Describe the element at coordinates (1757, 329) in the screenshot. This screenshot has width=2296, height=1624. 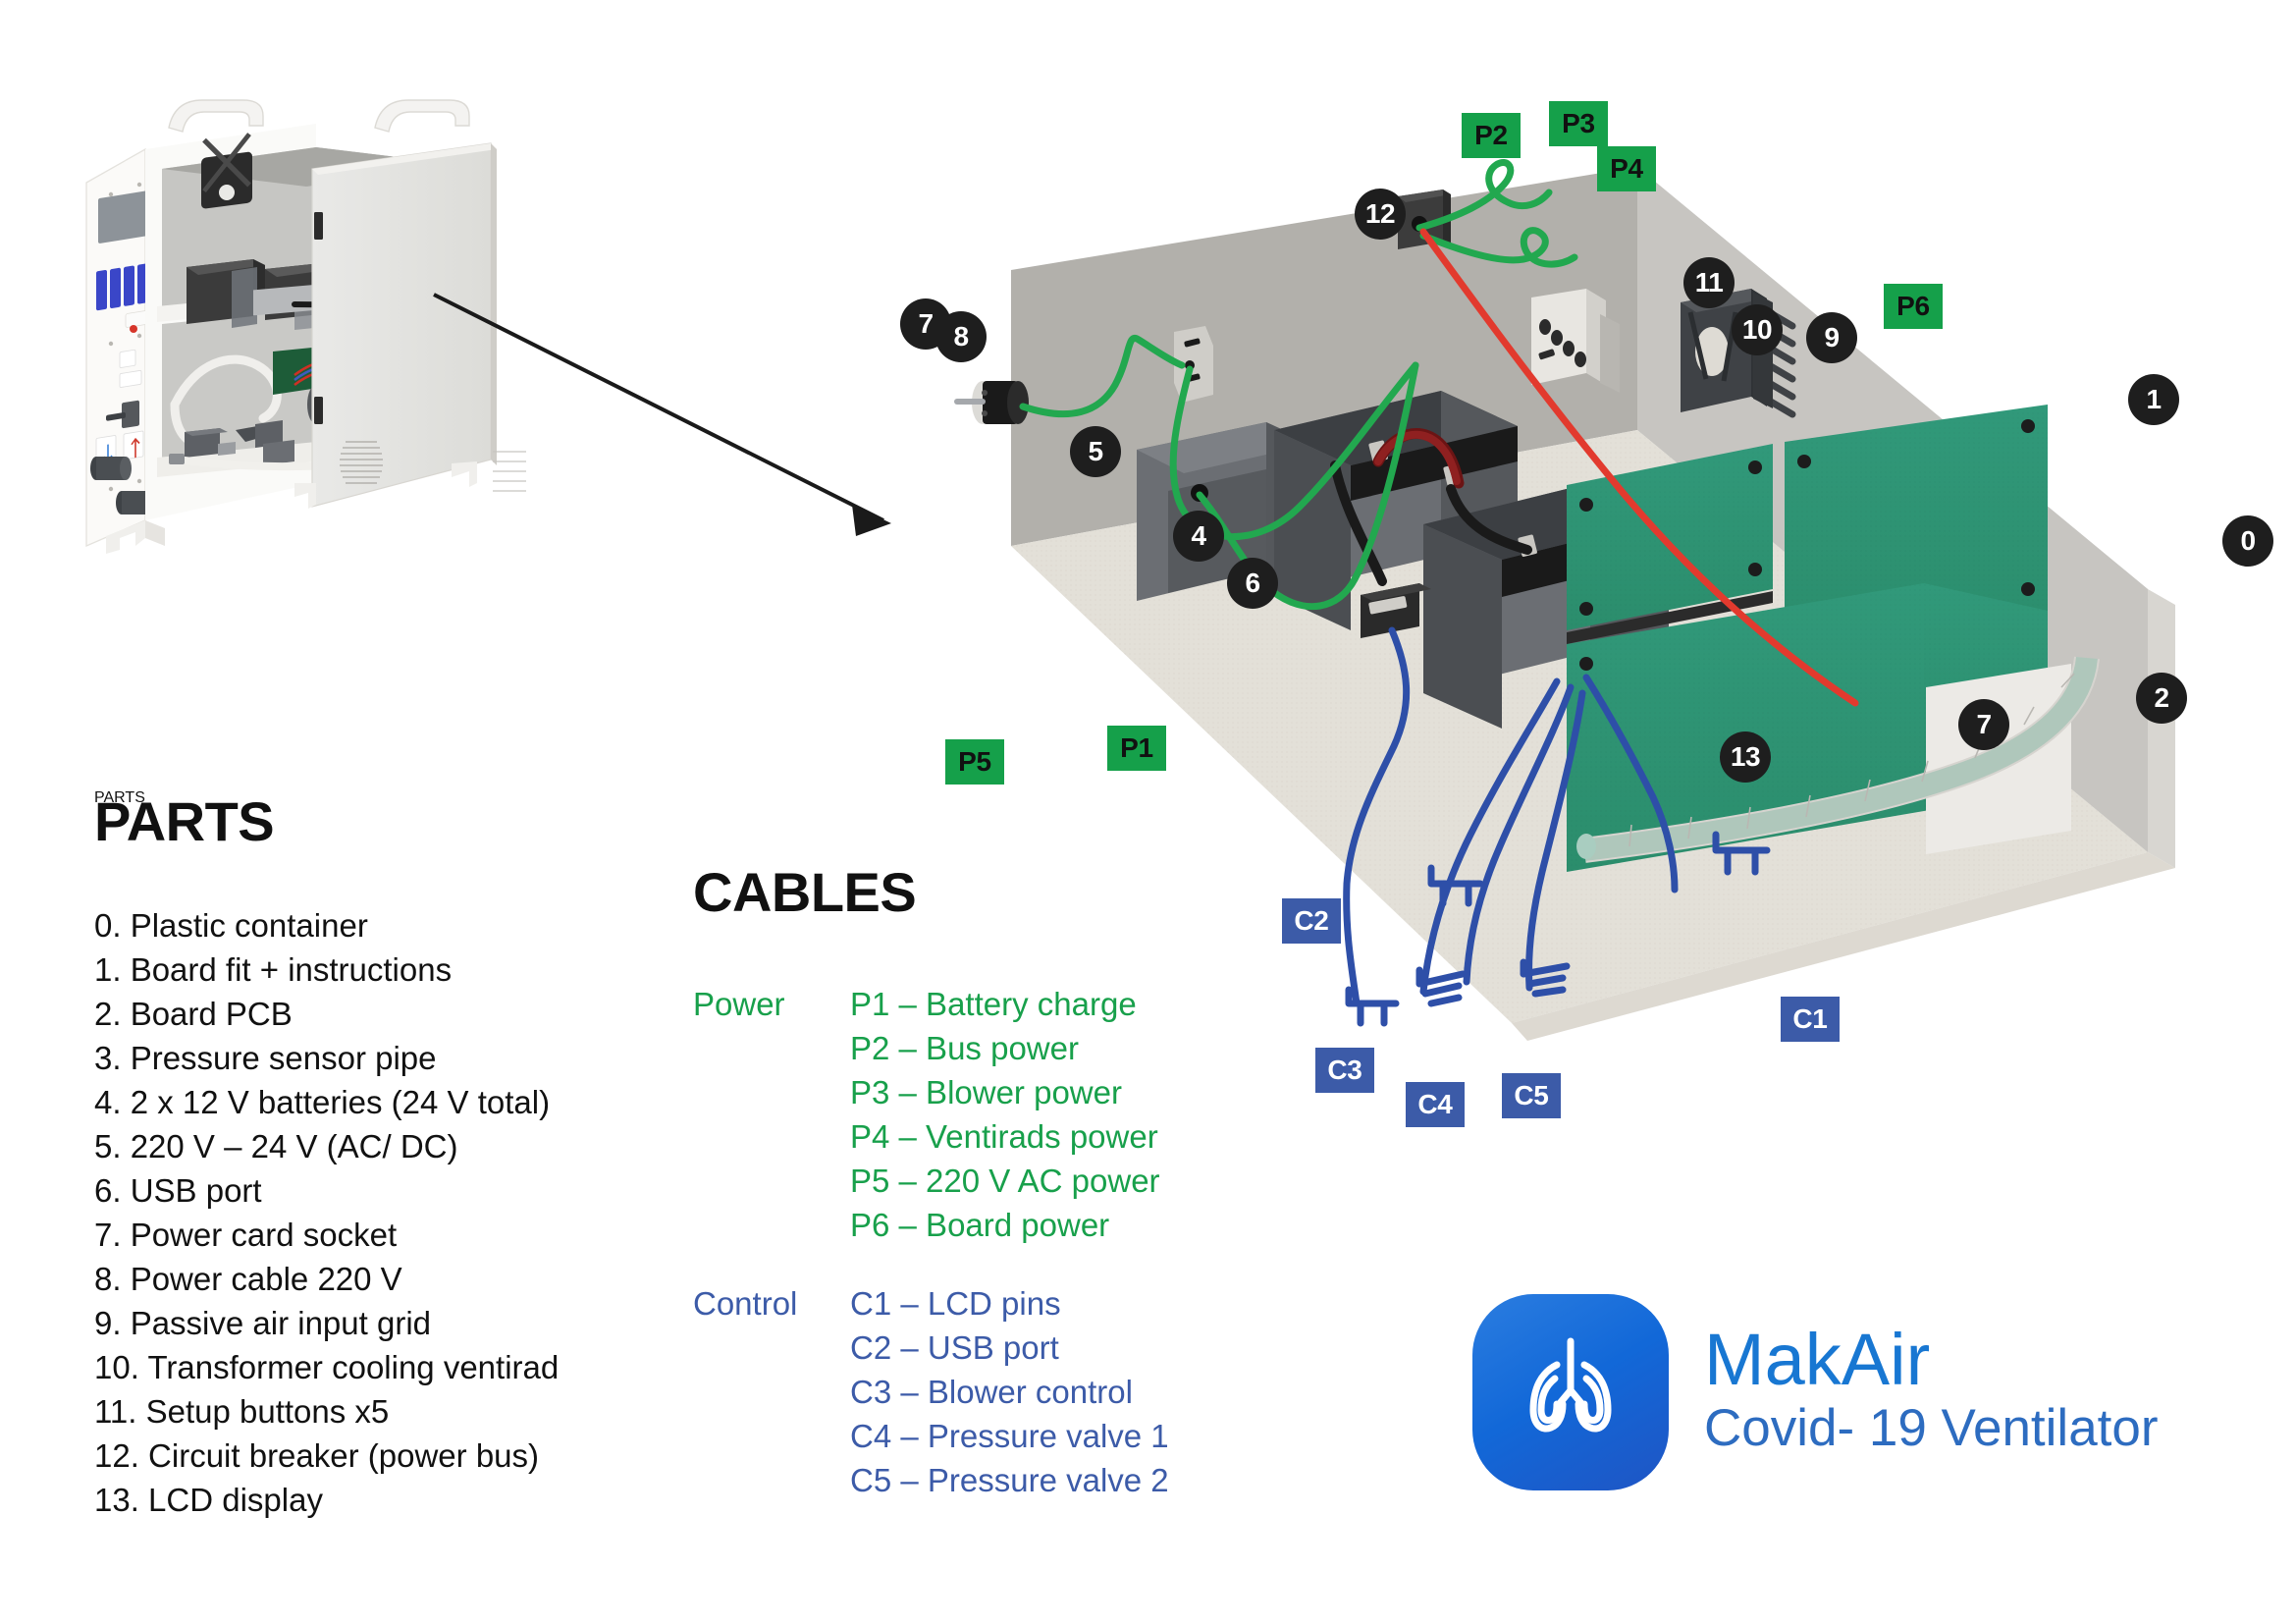
I see `callout-number-10: 10` at that location.